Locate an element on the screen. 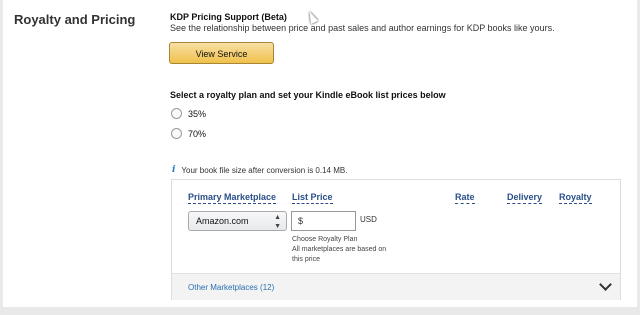 This screenshot has width=640, height=315. chevron-down-icon is located at coordinates (605, 284).